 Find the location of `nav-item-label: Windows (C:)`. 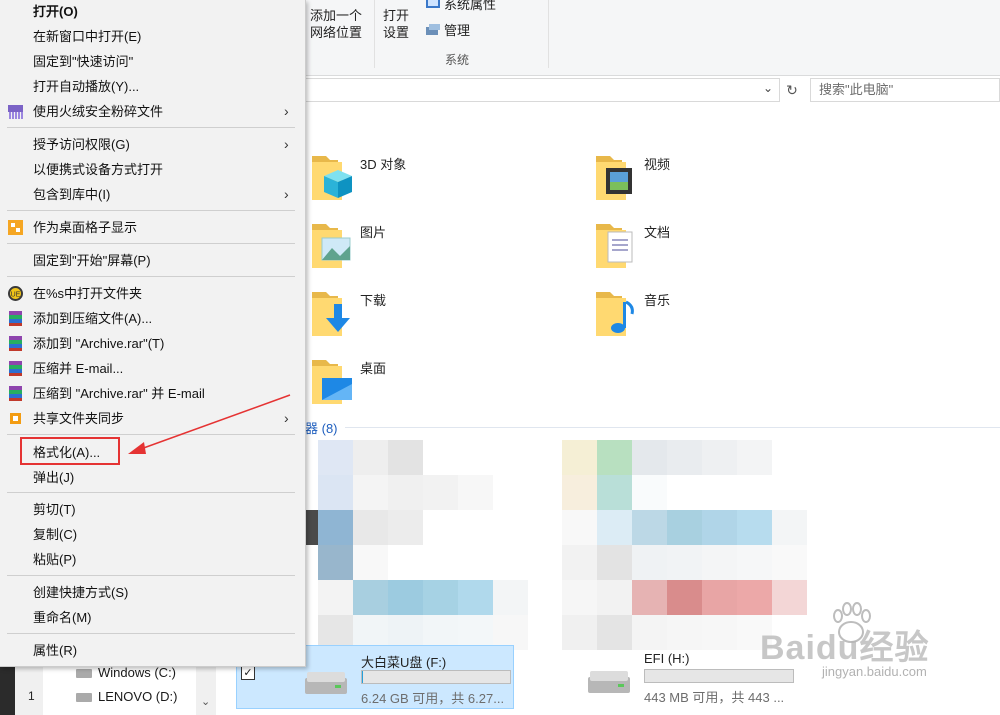

nav-item-label: Windows (C:) is located at coordinates (137, 672).